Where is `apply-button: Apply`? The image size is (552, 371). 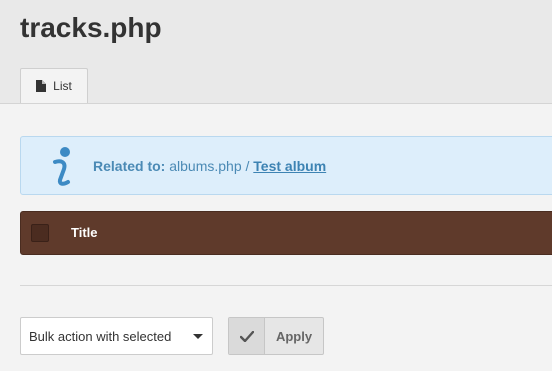 apply-button: Apply is located at coordinates (276, 336).